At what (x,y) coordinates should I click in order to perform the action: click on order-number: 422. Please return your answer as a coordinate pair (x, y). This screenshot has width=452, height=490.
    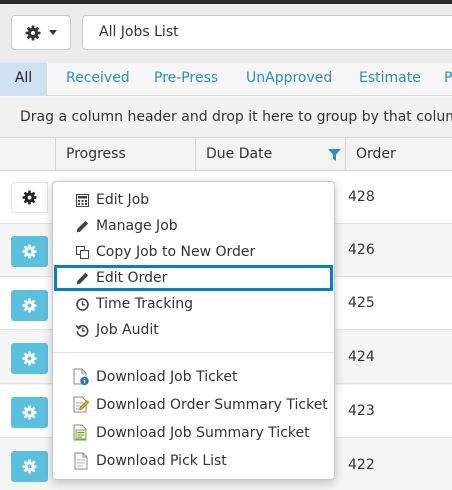
    Looking at the image, I should click on (361, 465).